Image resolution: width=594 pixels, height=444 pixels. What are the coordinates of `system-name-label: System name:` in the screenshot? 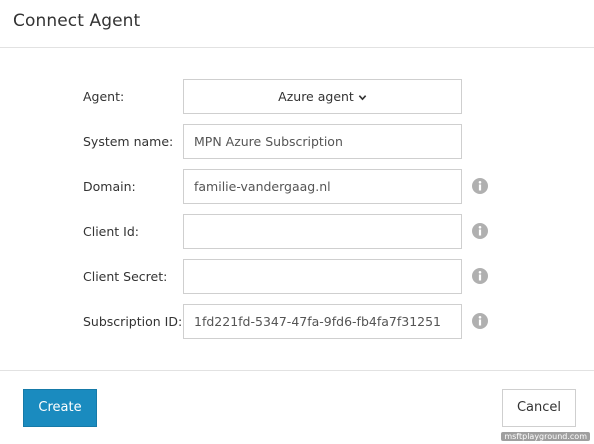 It's located at (128, 141).